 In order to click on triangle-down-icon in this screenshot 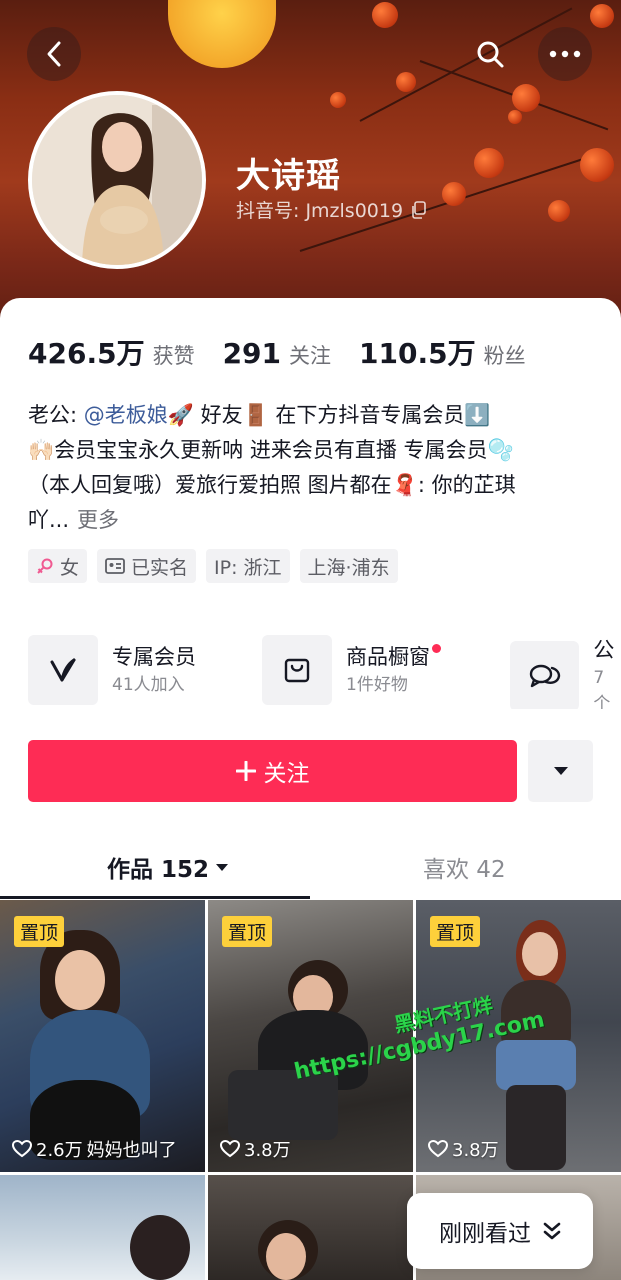, I will do `click(560, 771)`.